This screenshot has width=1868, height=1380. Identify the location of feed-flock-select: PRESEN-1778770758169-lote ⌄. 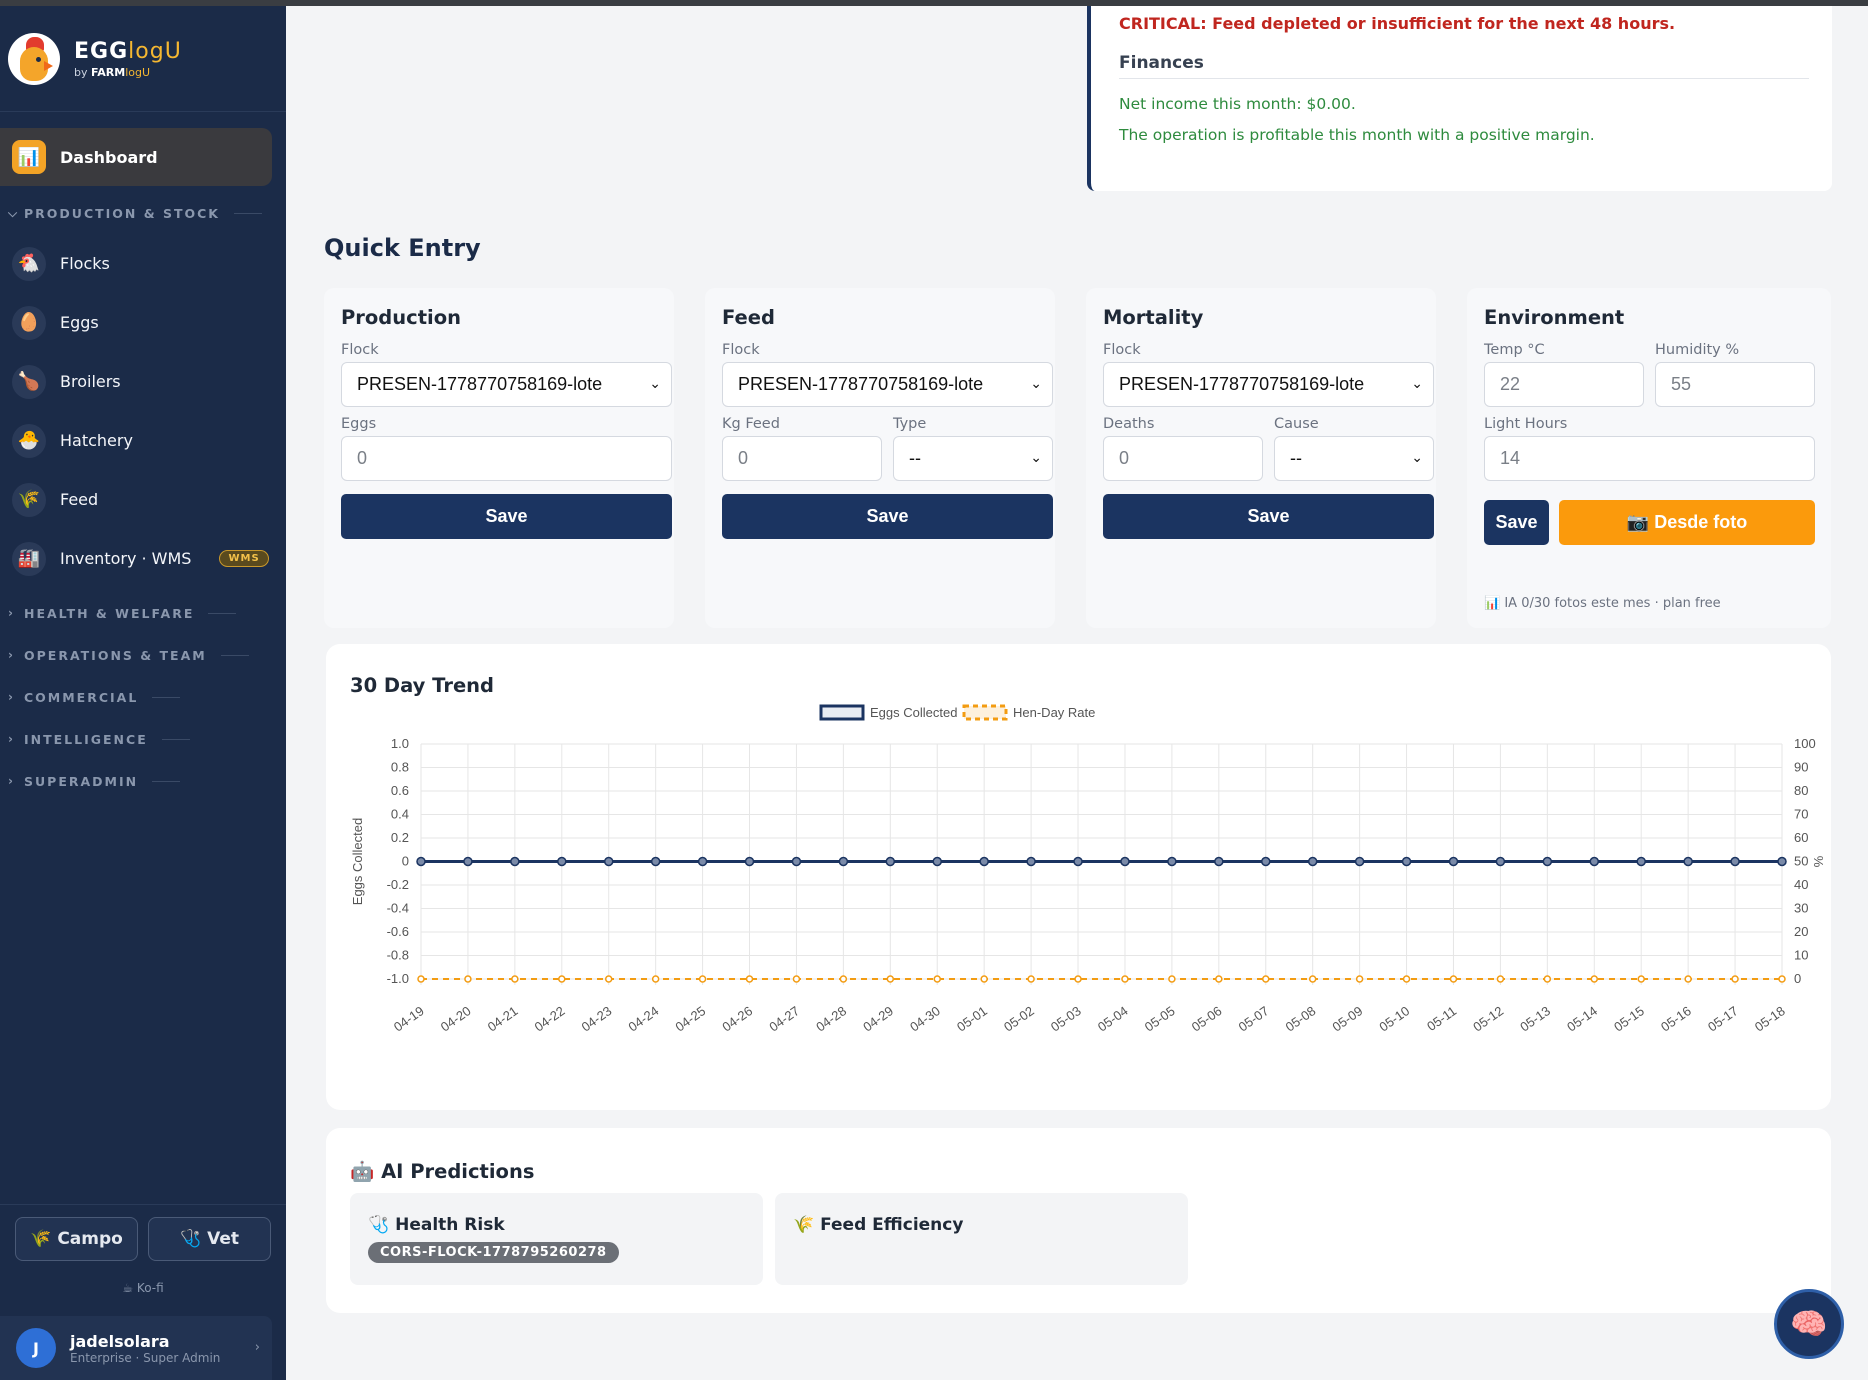
(887, 384).